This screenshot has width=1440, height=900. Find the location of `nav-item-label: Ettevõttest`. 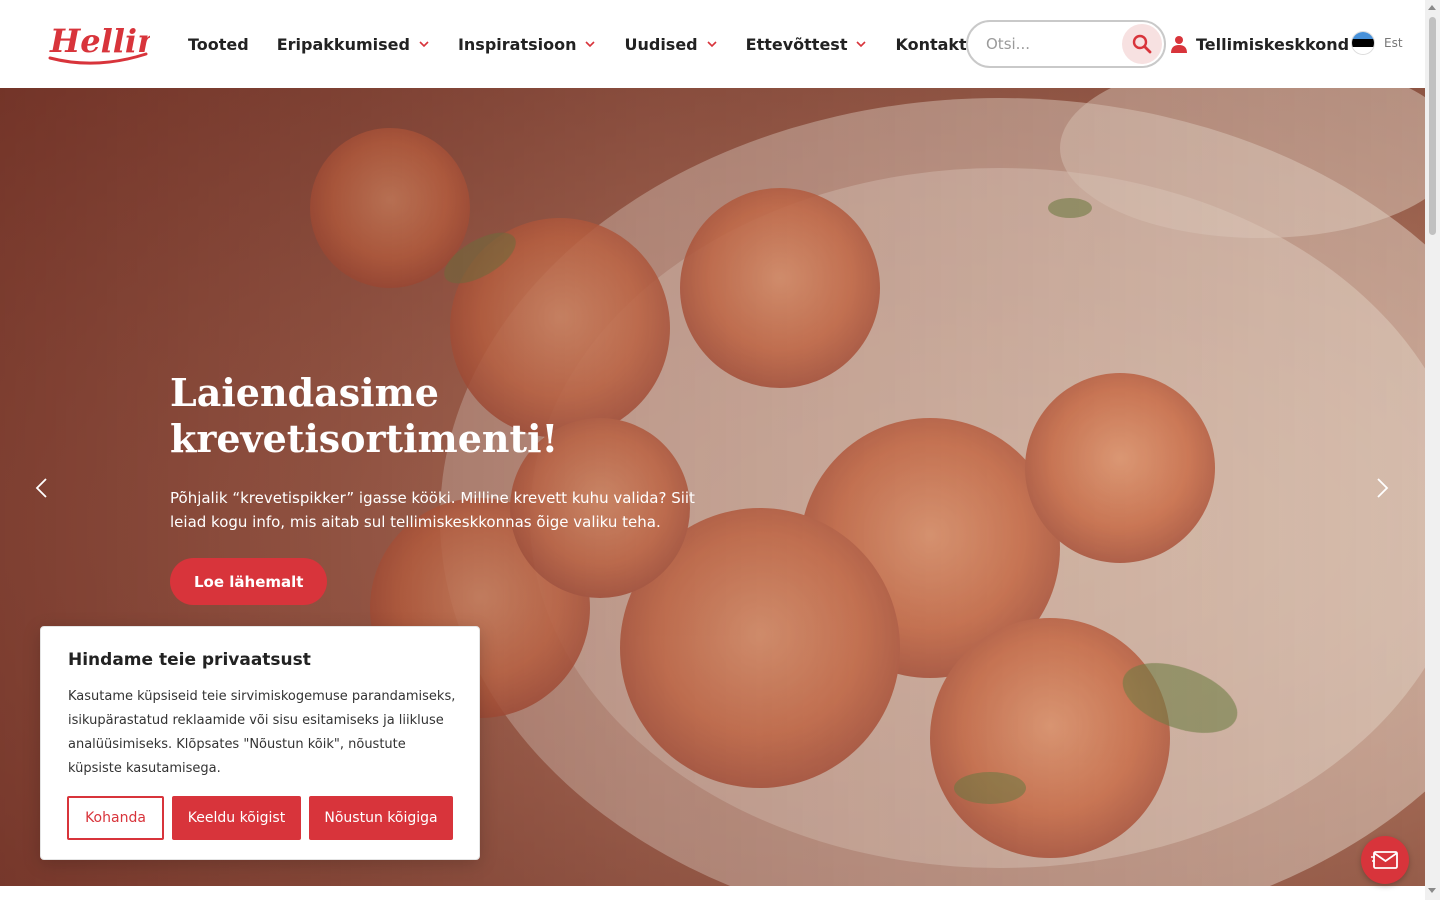

nav-item-label: Ettevõttest is located at coordinates (796, 44).